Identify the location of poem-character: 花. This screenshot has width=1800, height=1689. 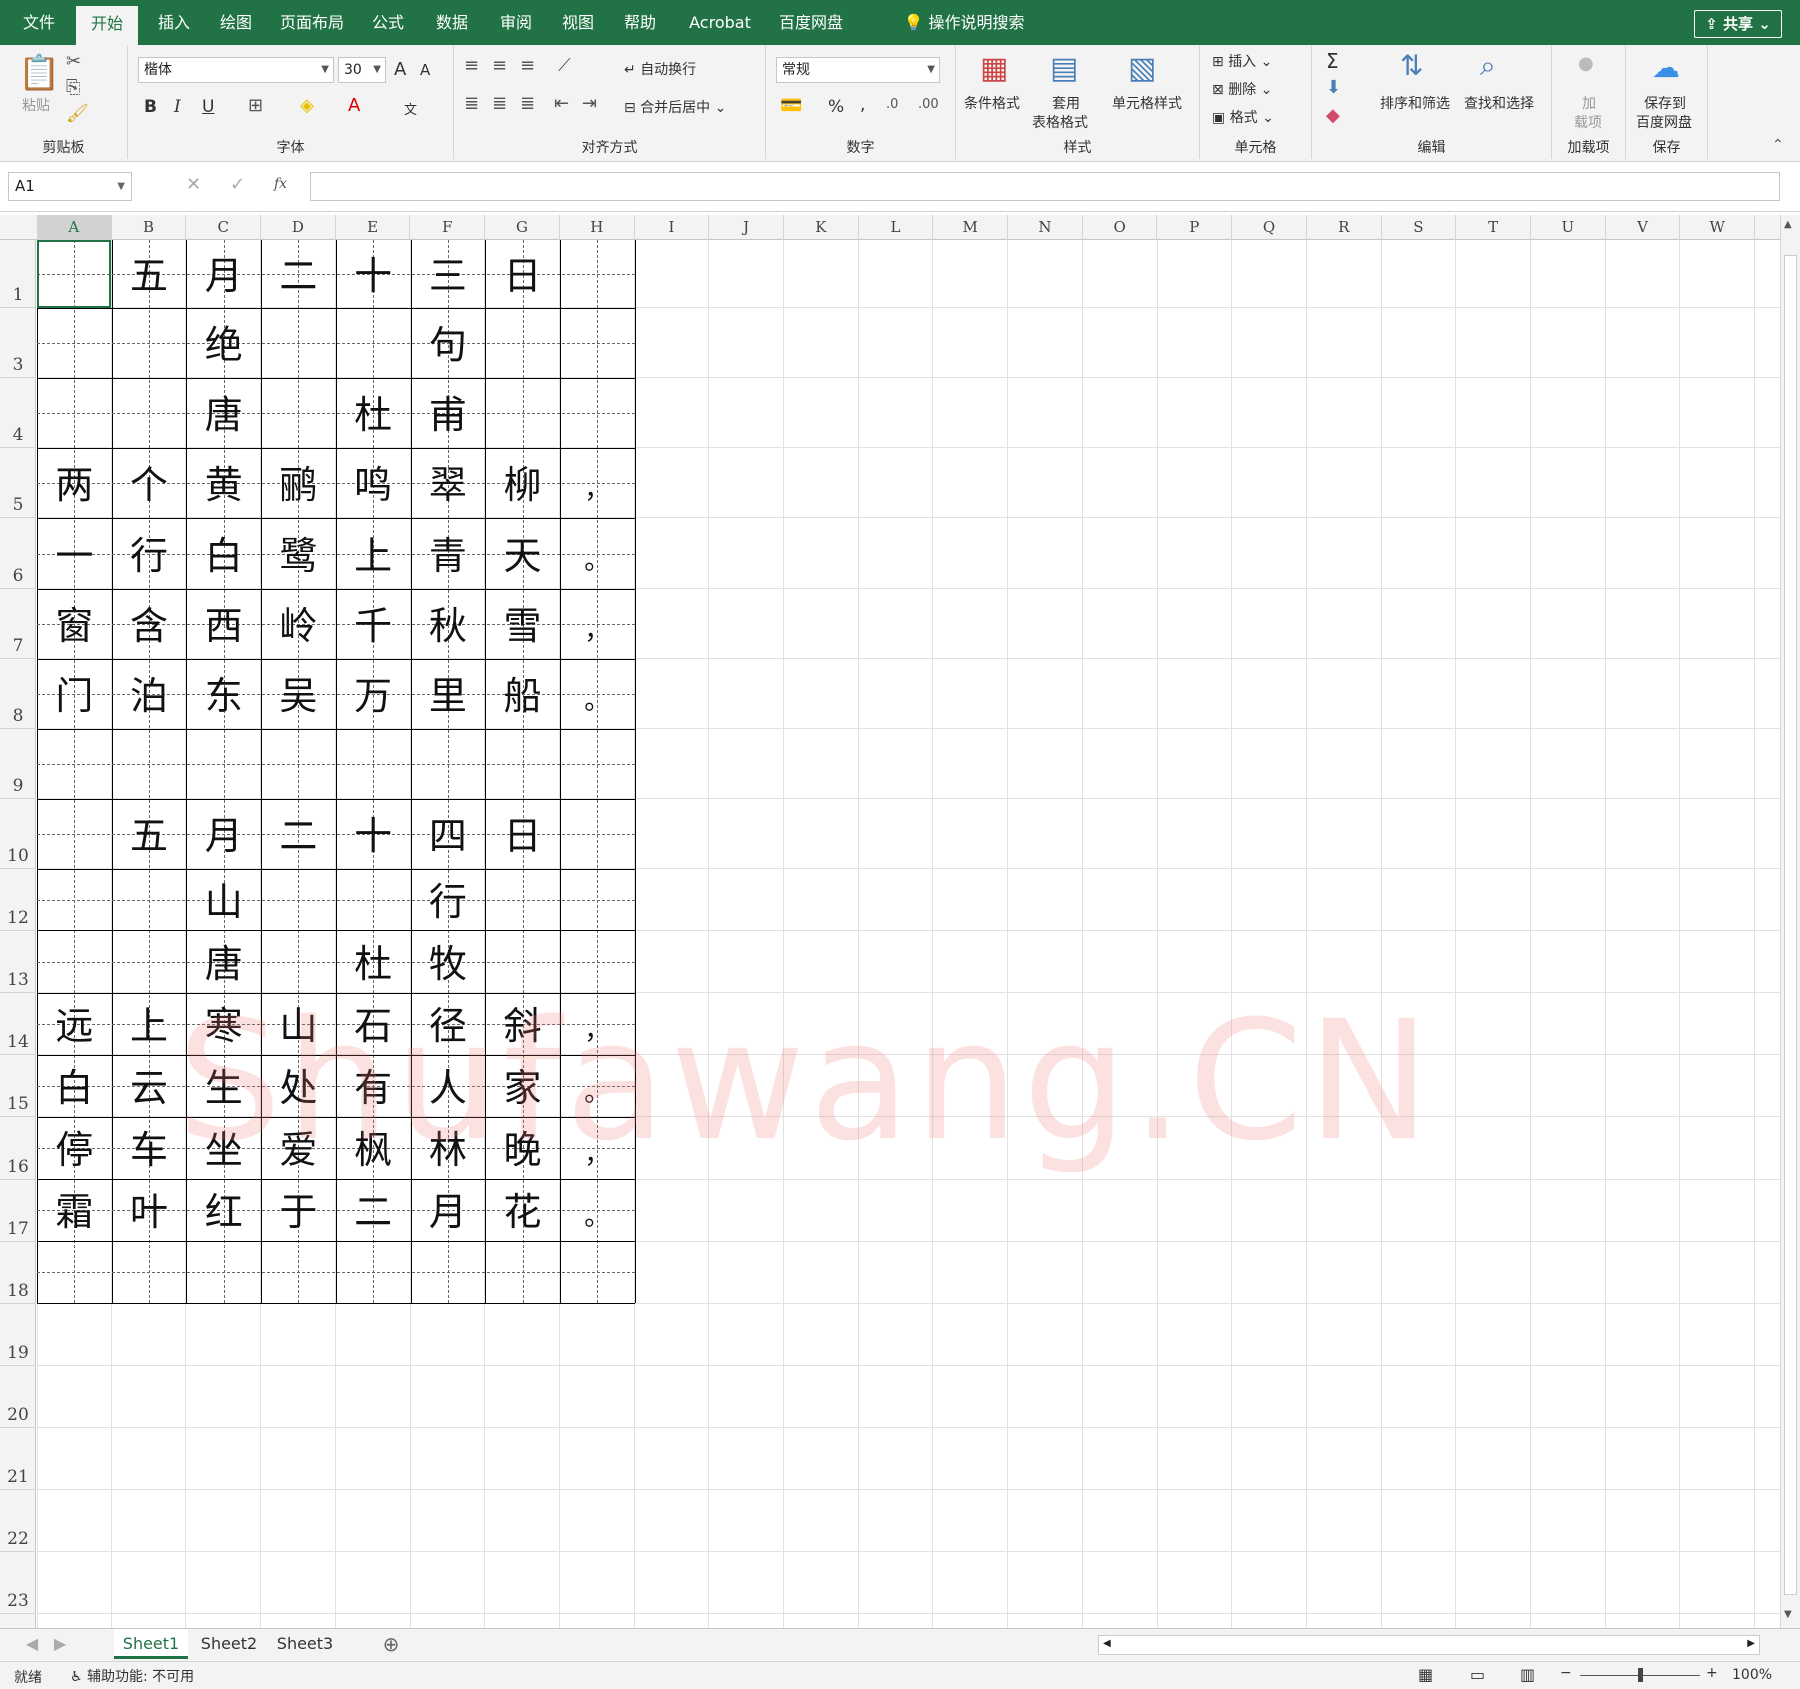
(522, 1212).